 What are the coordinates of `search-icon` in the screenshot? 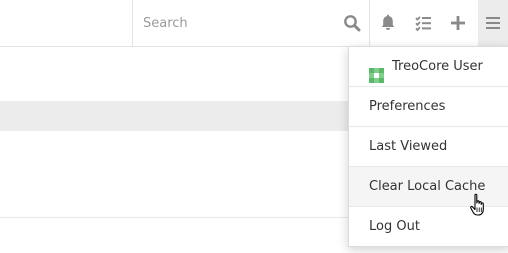 It's located at (352, 23).